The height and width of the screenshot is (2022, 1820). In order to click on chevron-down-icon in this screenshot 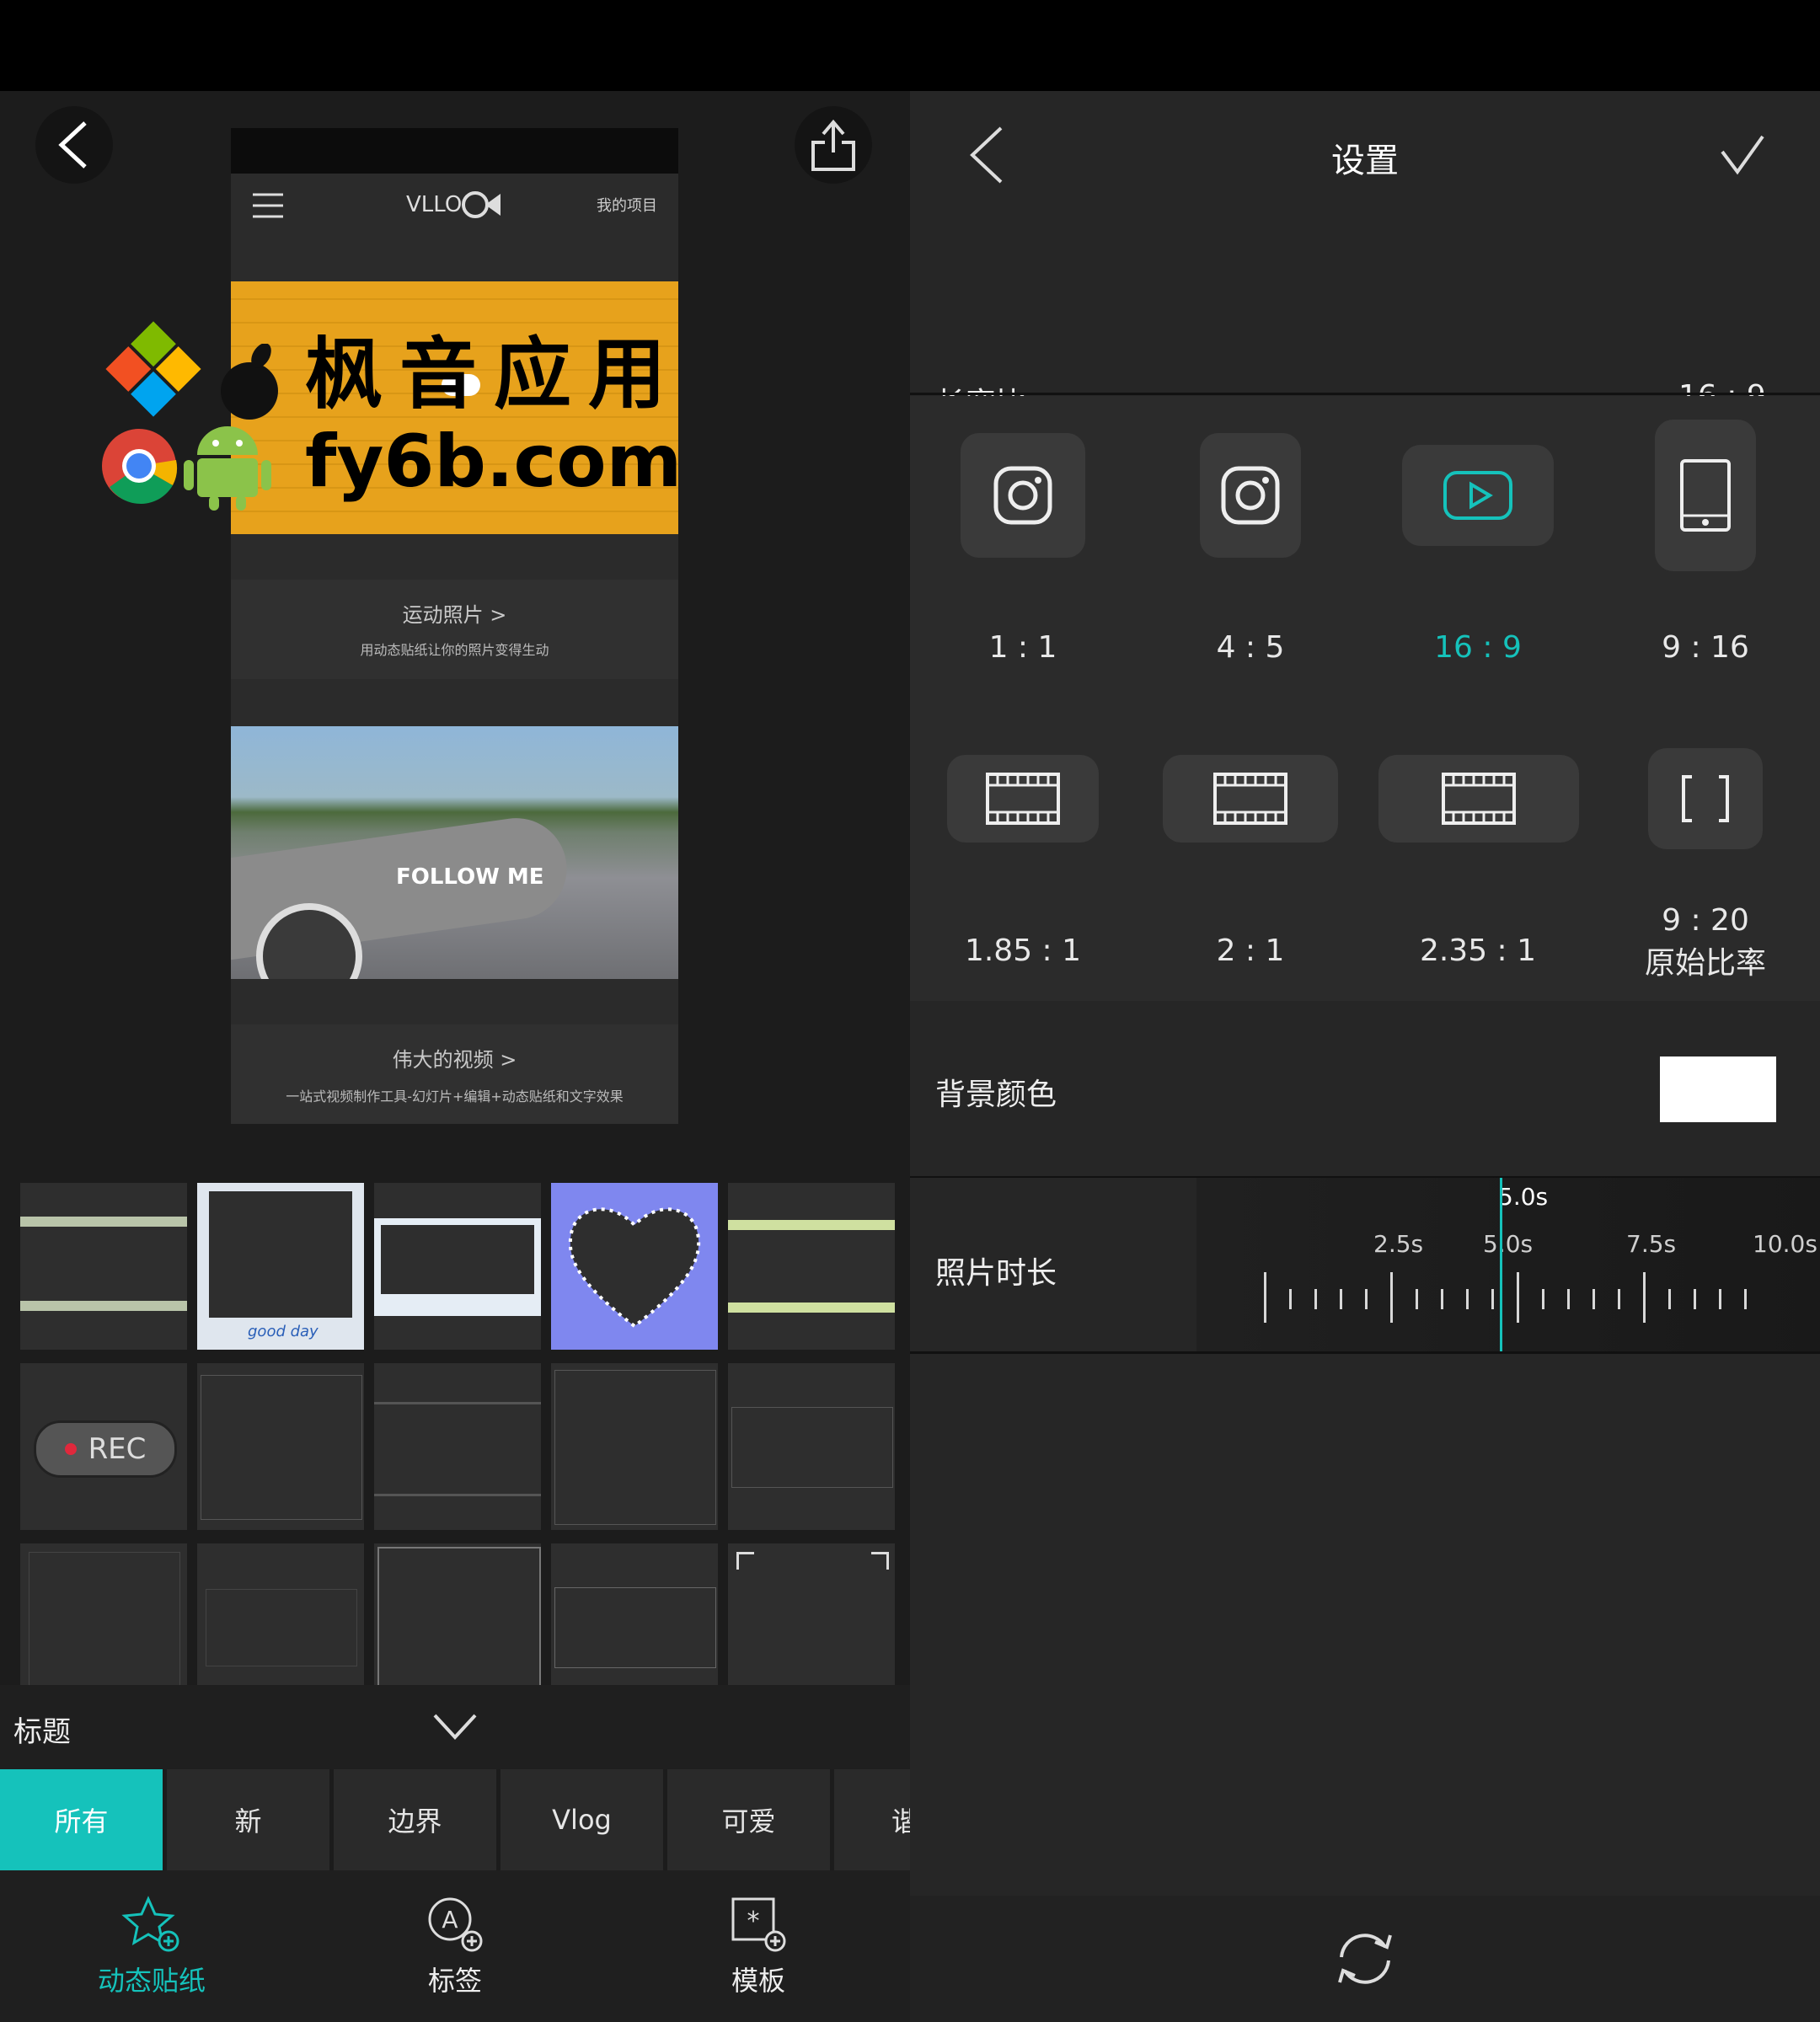, I will do `click(455, 1727)`.